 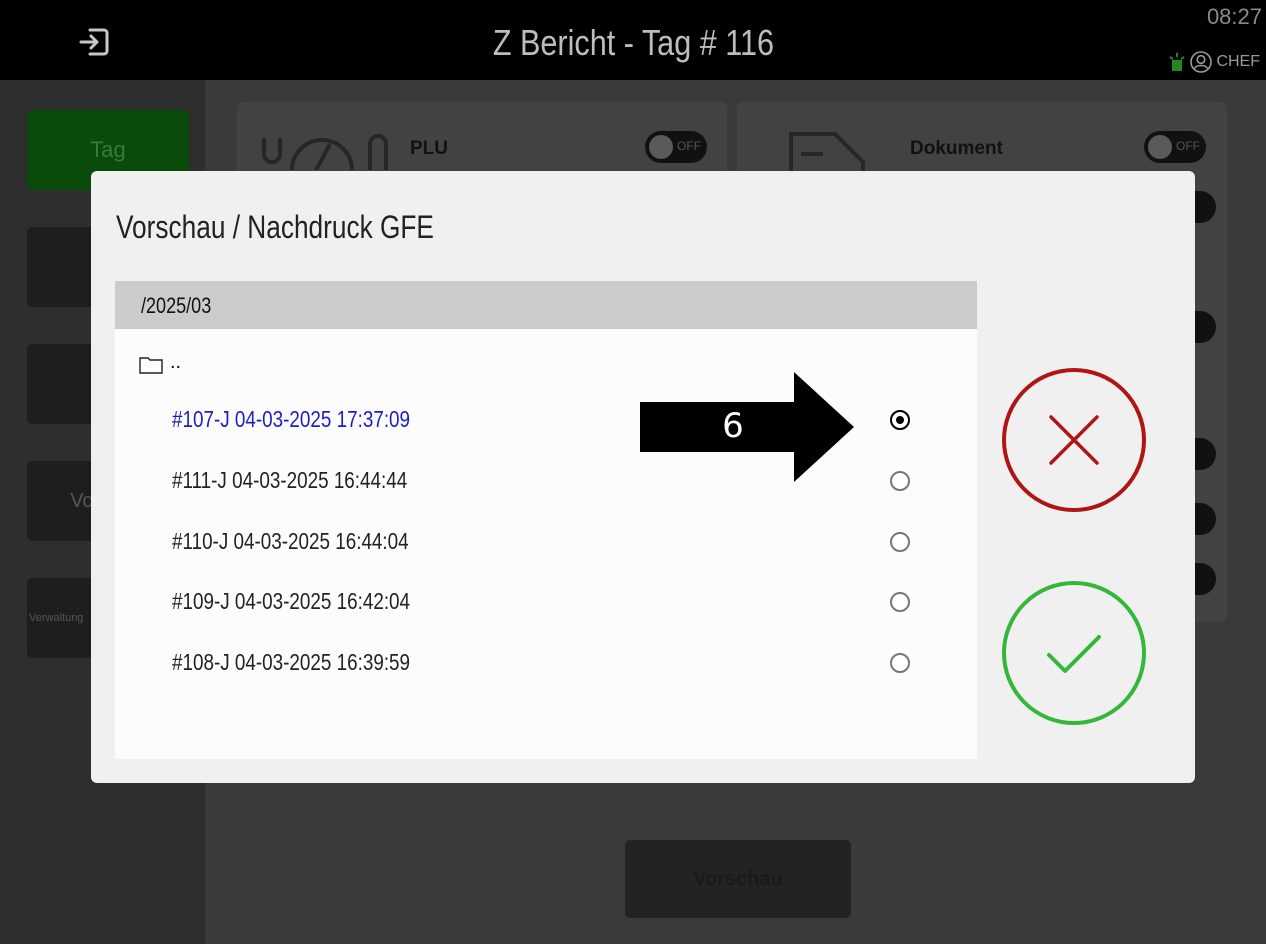 I want to click on list-item-label: #107-J 04-03-2025 17:37:09, so click(x=291, y=419).